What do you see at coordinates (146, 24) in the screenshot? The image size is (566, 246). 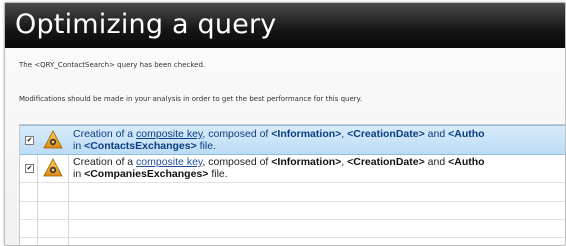 I see `window-title: Optimizing a query` at bounding box center [146, 24].